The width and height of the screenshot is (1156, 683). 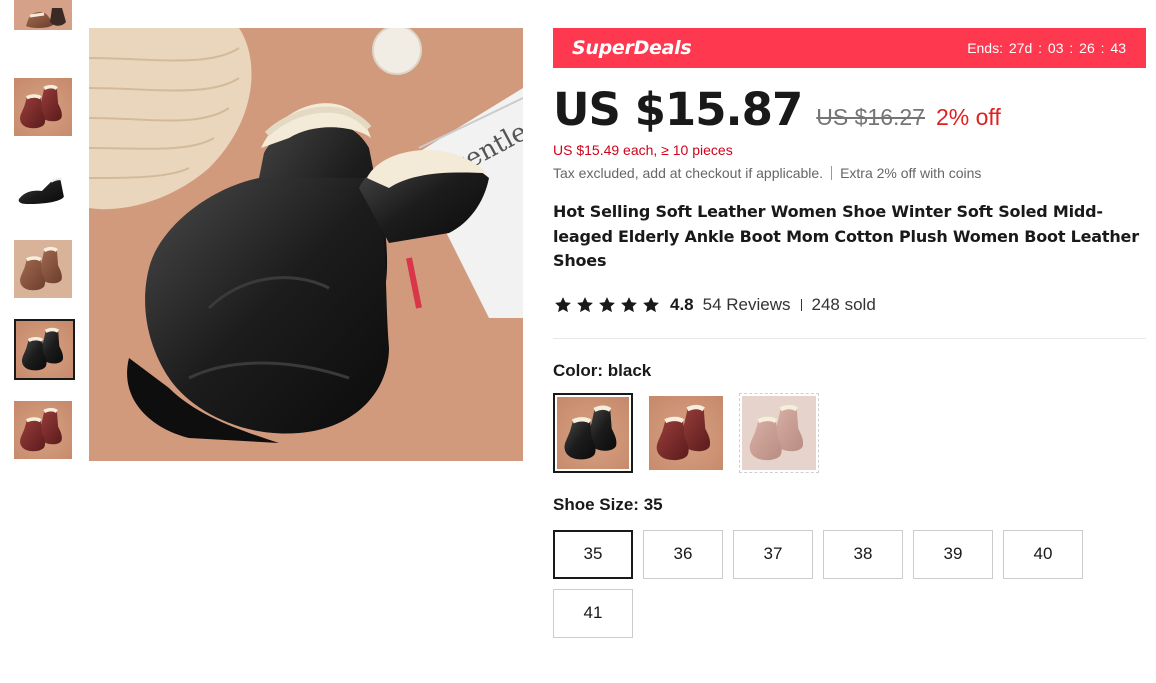 I want to click on section-divider, so click(x=849, y=338).